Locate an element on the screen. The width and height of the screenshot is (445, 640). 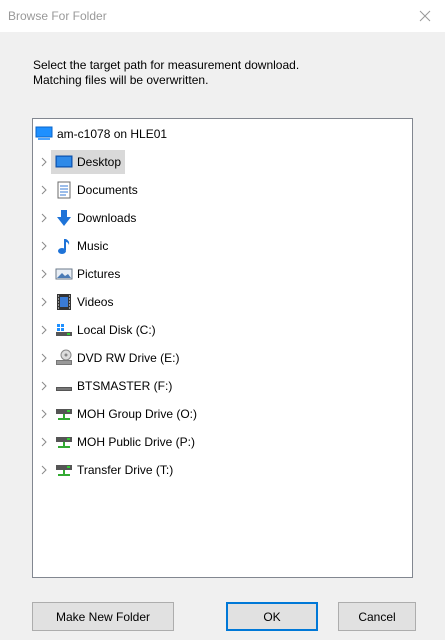
tree-root-label: am-c1078 on HLE01 is located at coordinates (112, 134).